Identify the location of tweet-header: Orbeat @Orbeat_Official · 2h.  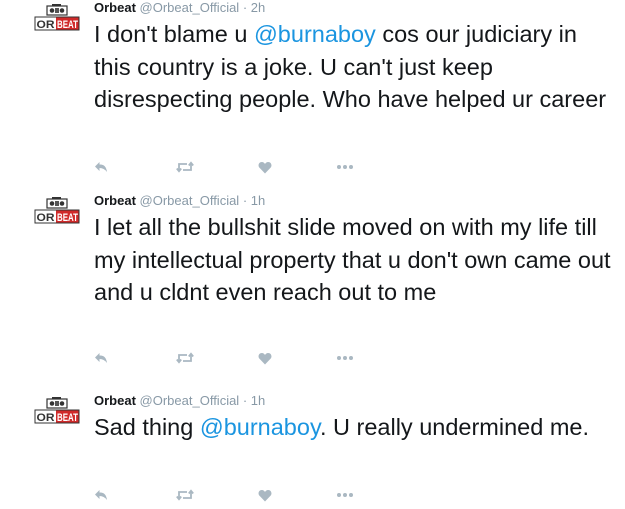
(179, 8).